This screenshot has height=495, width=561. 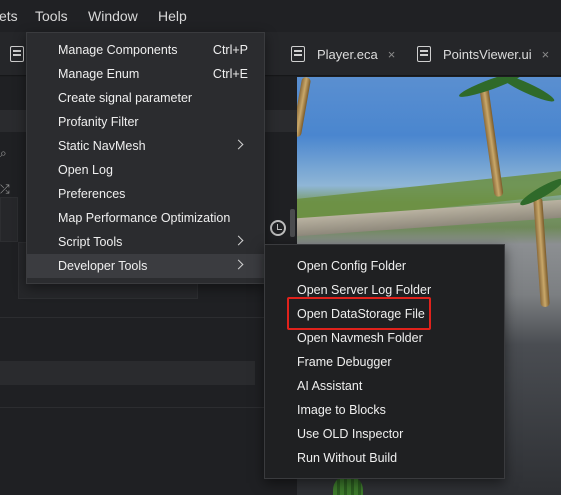 I want to click on menu-item-label: Script Tools, so click(x=90, y=242).